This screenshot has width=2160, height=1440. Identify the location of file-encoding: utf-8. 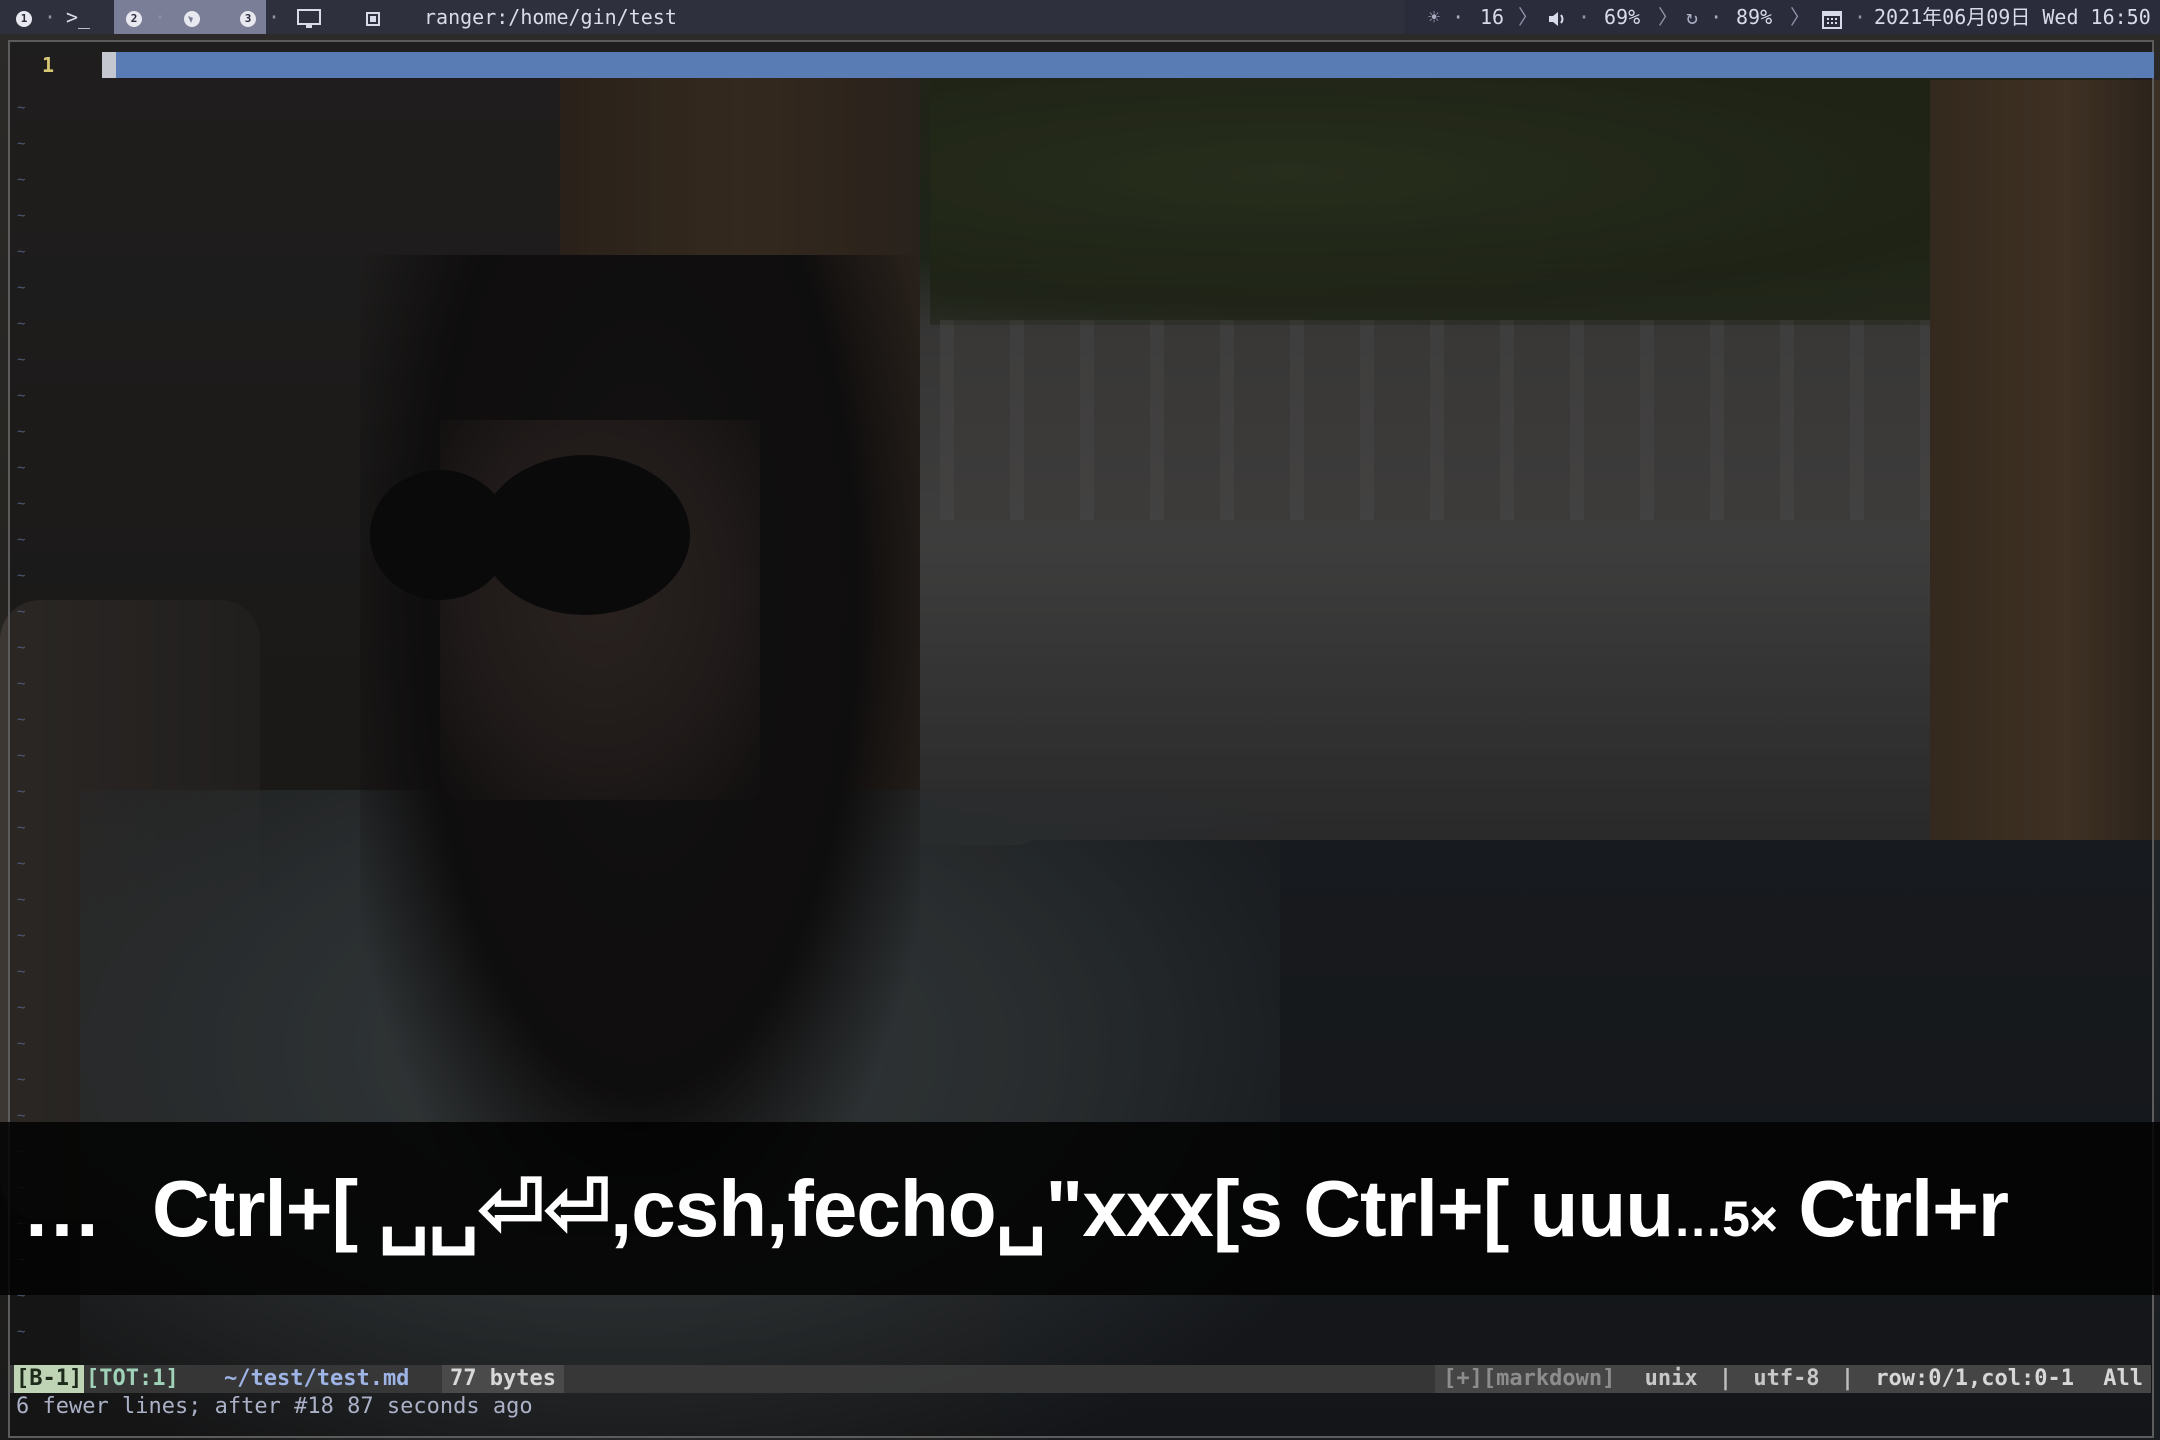
(1786, 1378).